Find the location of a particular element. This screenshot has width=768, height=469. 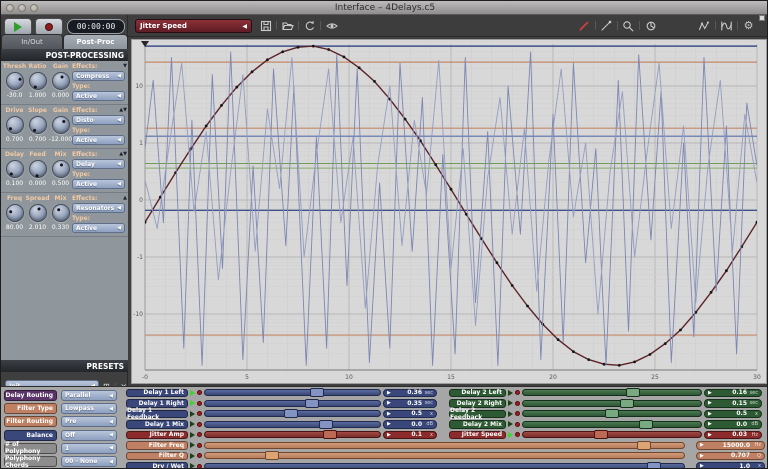

knob-drive is located at coordinates (14, 125).